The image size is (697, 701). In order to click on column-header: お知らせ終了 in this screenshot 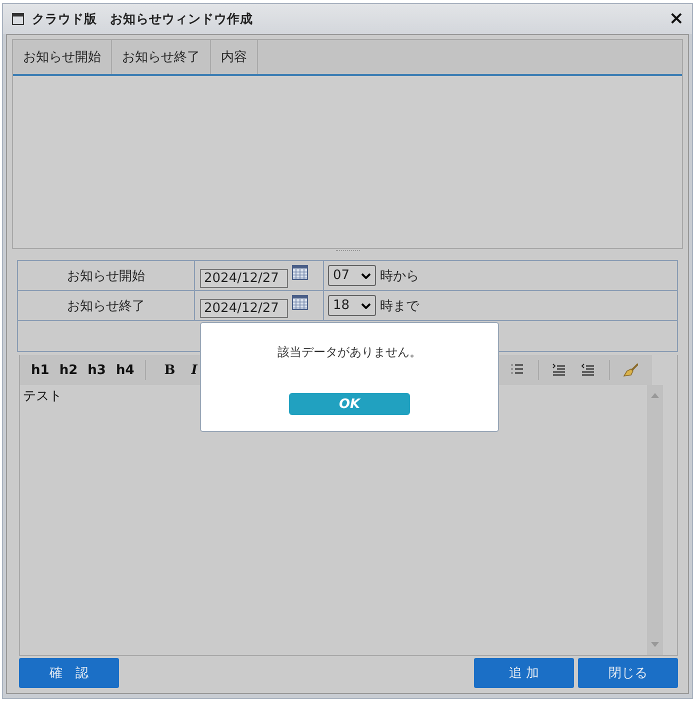, I will do `click(161, 57)`.